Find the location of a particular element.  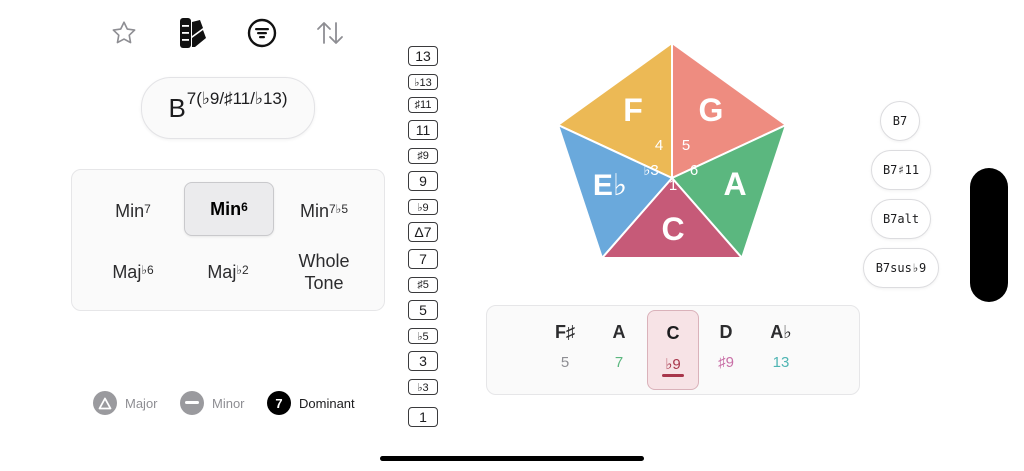

interval-11: 11 is located at coordinates (423, 130).